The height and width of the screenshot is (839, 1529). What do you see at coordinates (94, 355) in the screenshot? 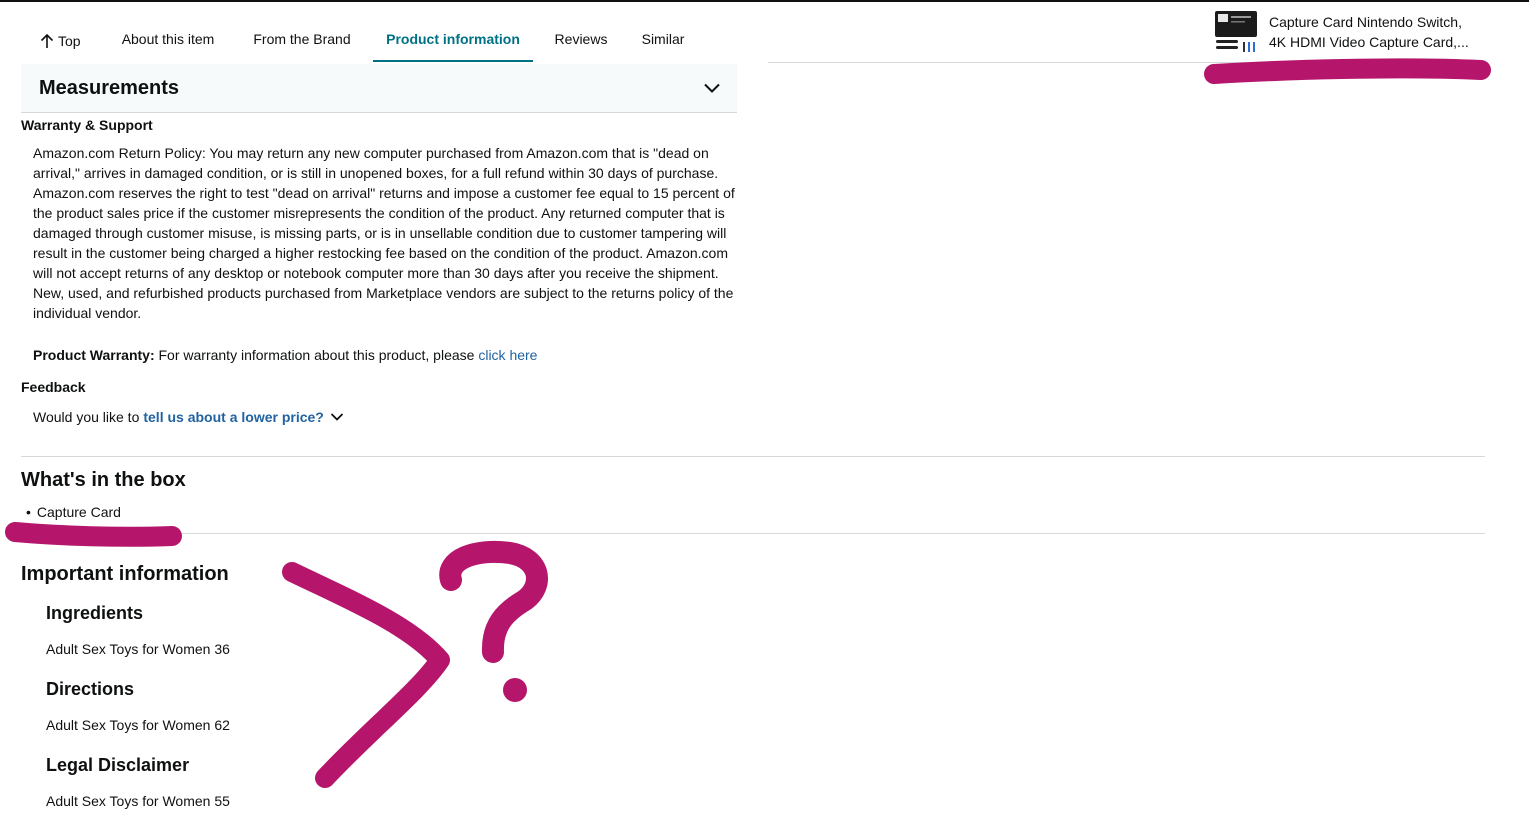
I see `product-warranty-label: Product Warranty:` at bounding box center [94, 355].